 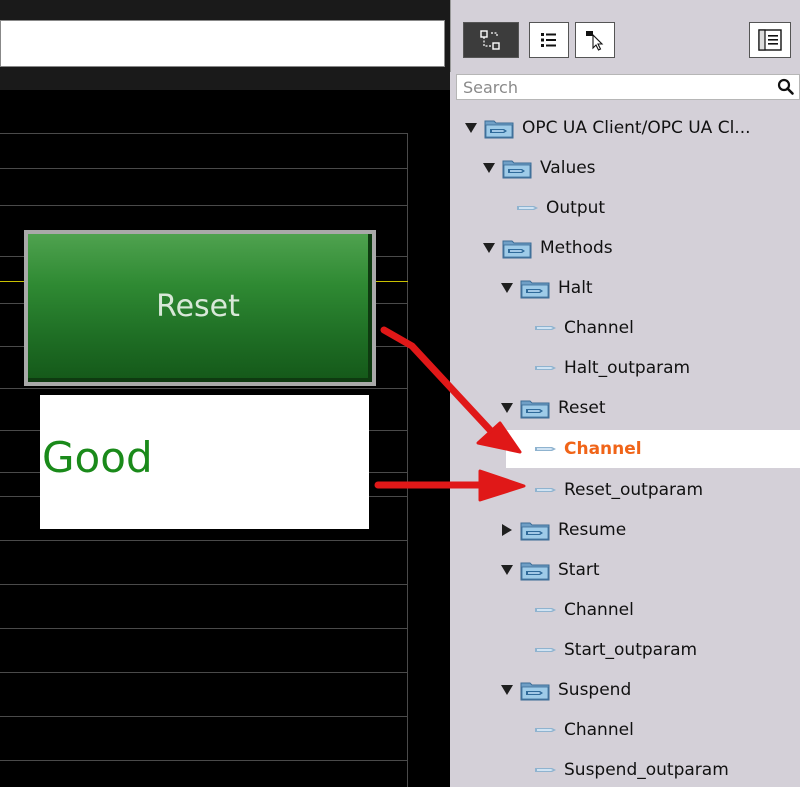 What do you see at coordinates (634, 490) in the screenshot?
I see `tree-node-label: Reset_outparam` at bounding box center [634, 490].